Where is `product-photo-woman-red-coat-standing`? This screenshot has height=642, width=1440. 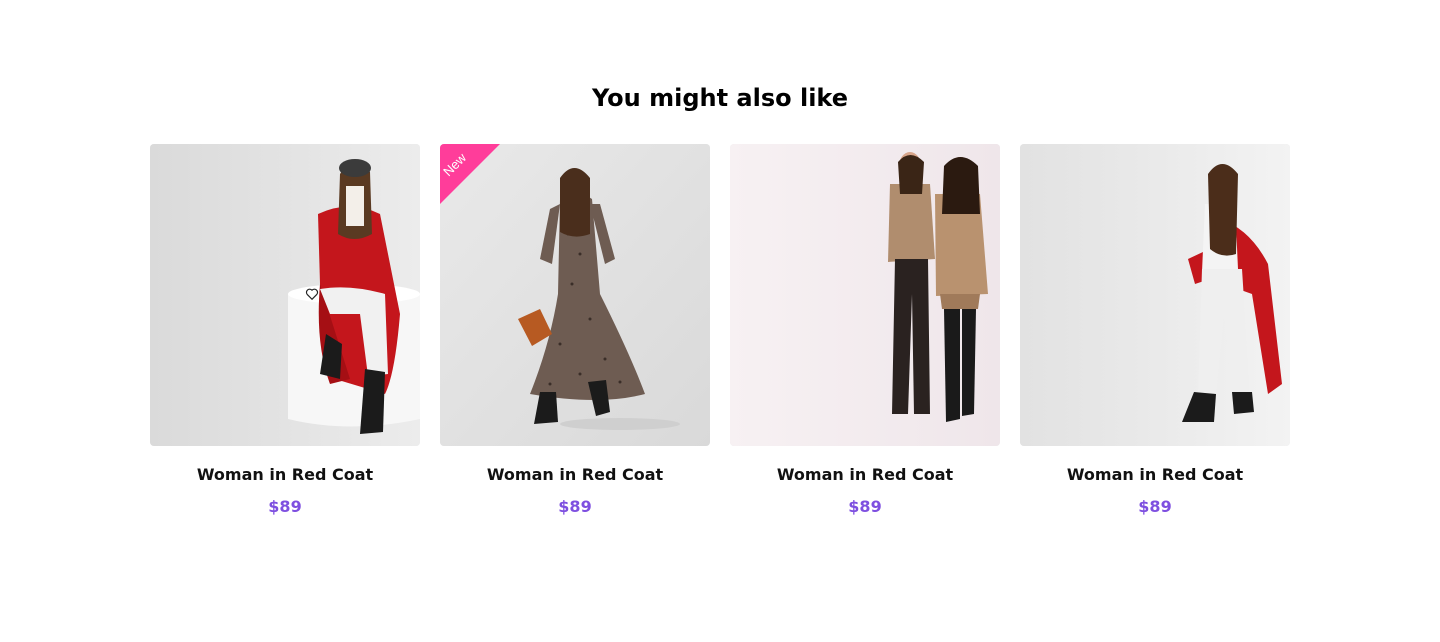 product-photo-woman-red-coat-standing is located at coordinates (1155, 295).